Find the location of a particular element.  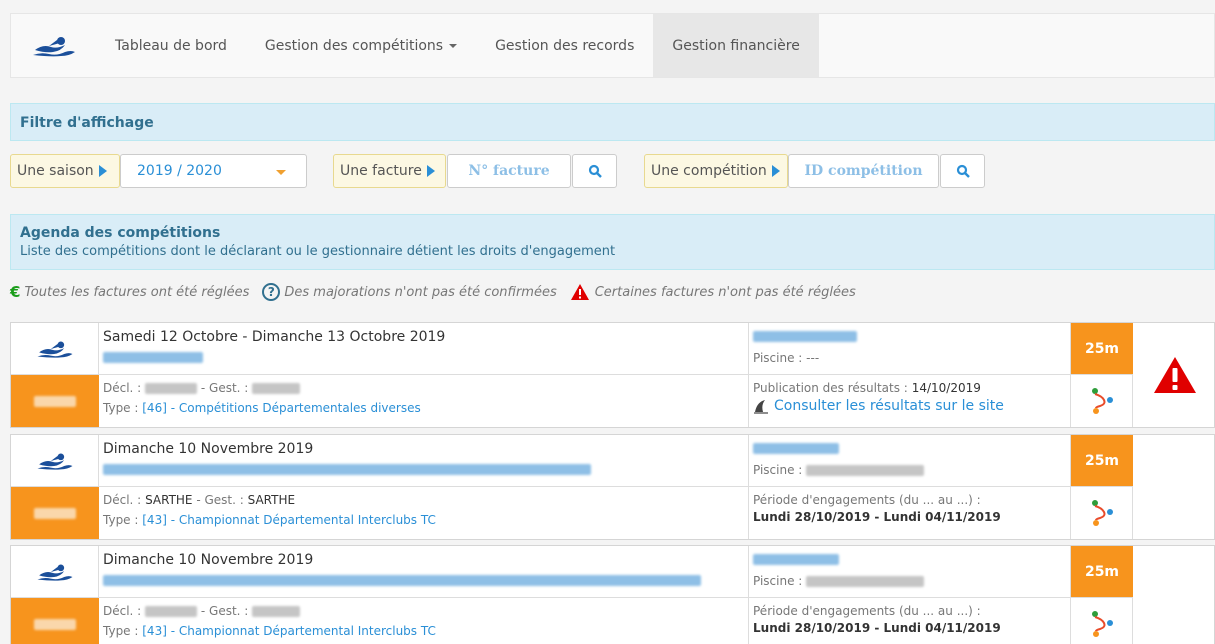

filter-panel-title: Filtre d'affichage is located at coordinates (612, 122).